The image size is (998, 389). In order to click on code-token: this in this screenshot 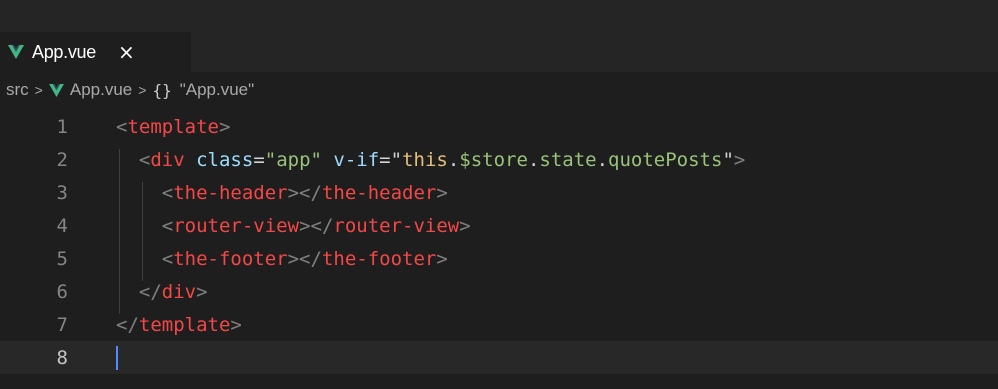, I will do `click(425, 159)`.